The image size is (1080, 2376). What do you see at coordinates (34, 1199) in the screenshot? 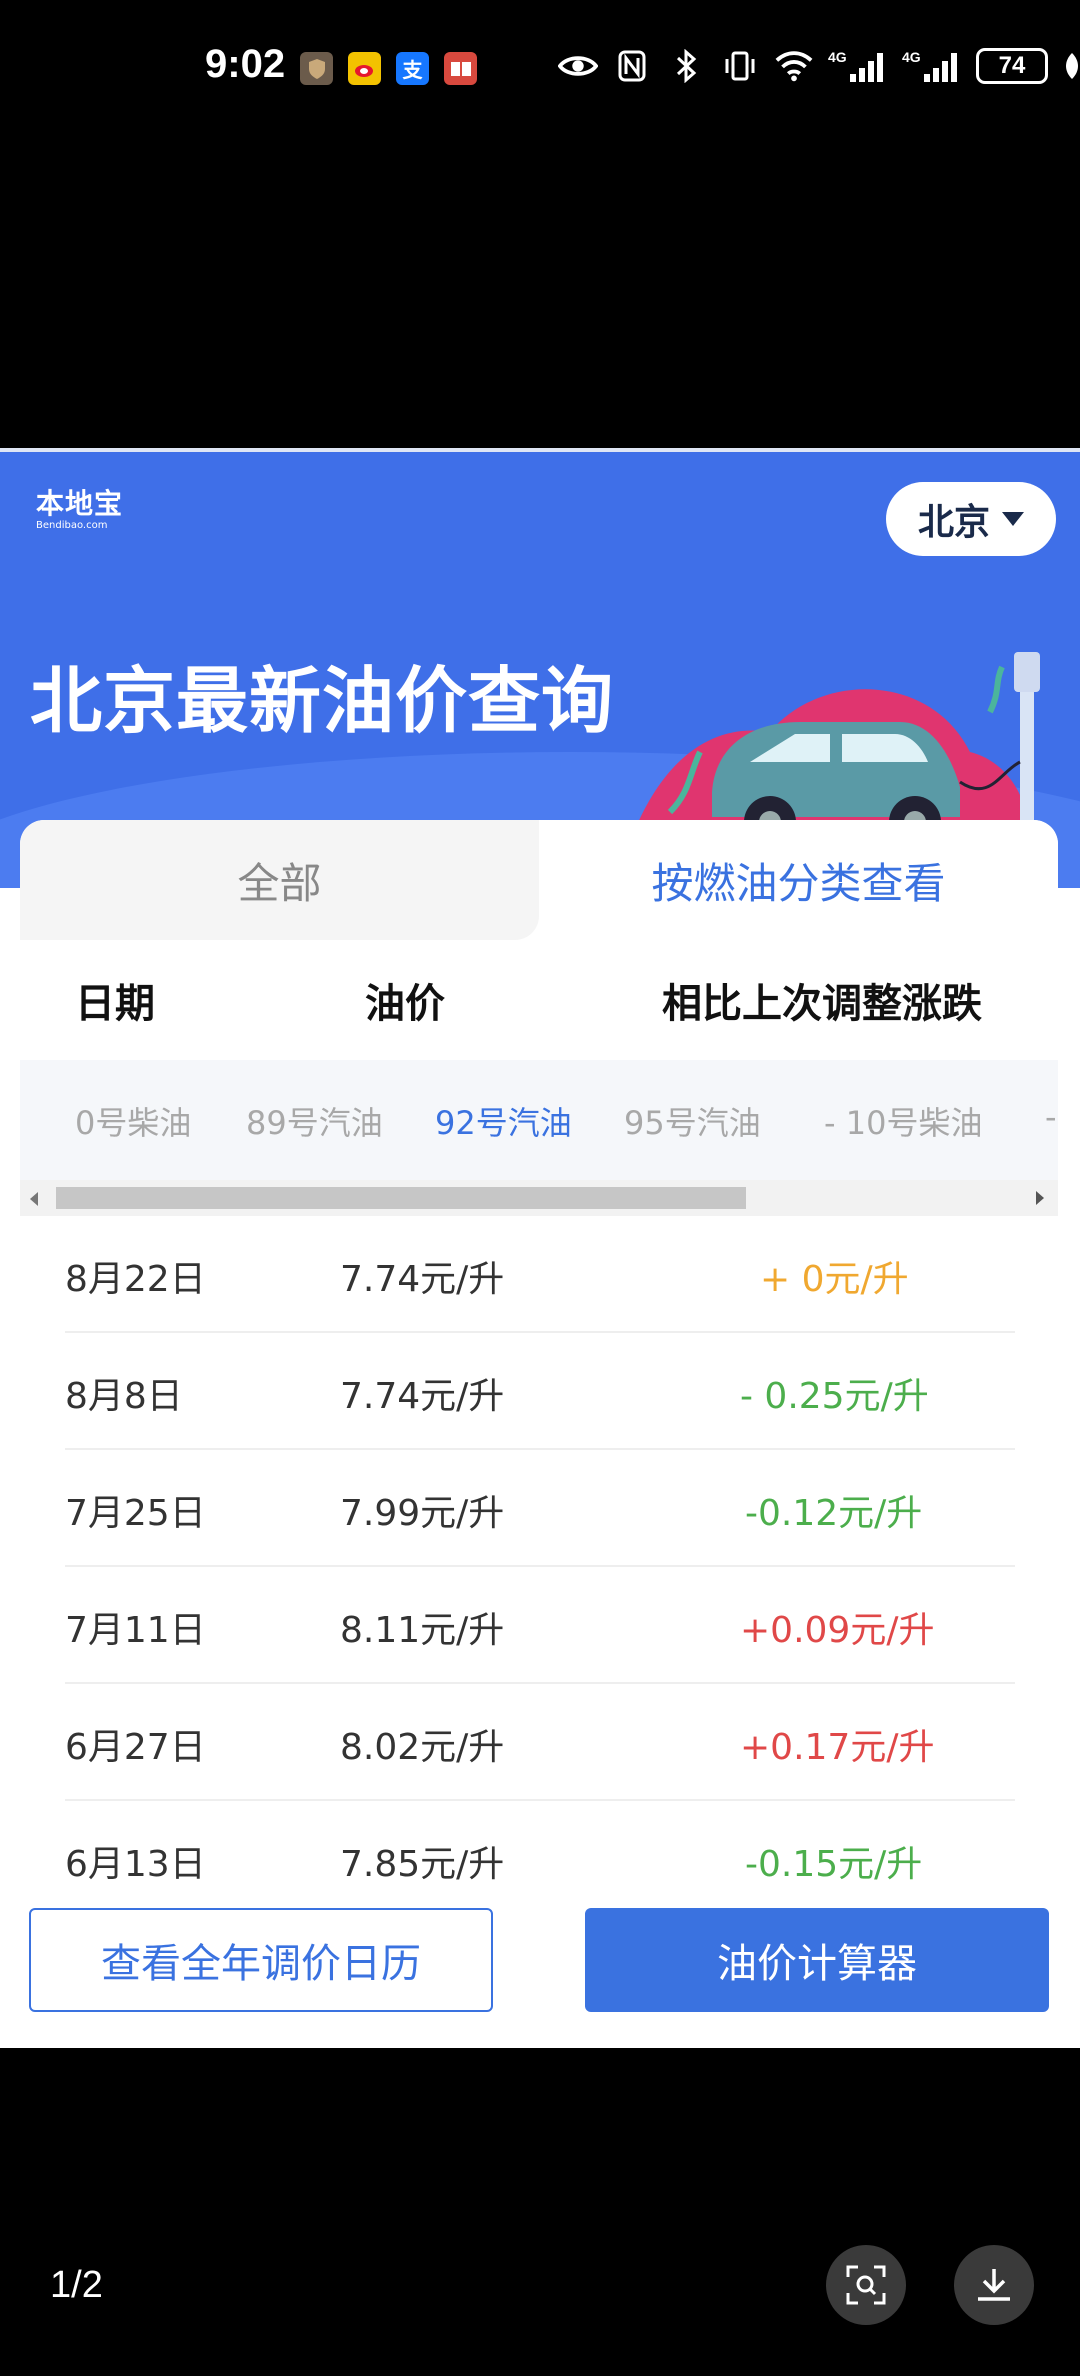
I see `scroll-left-icon` at bounding box center [34, 1199].